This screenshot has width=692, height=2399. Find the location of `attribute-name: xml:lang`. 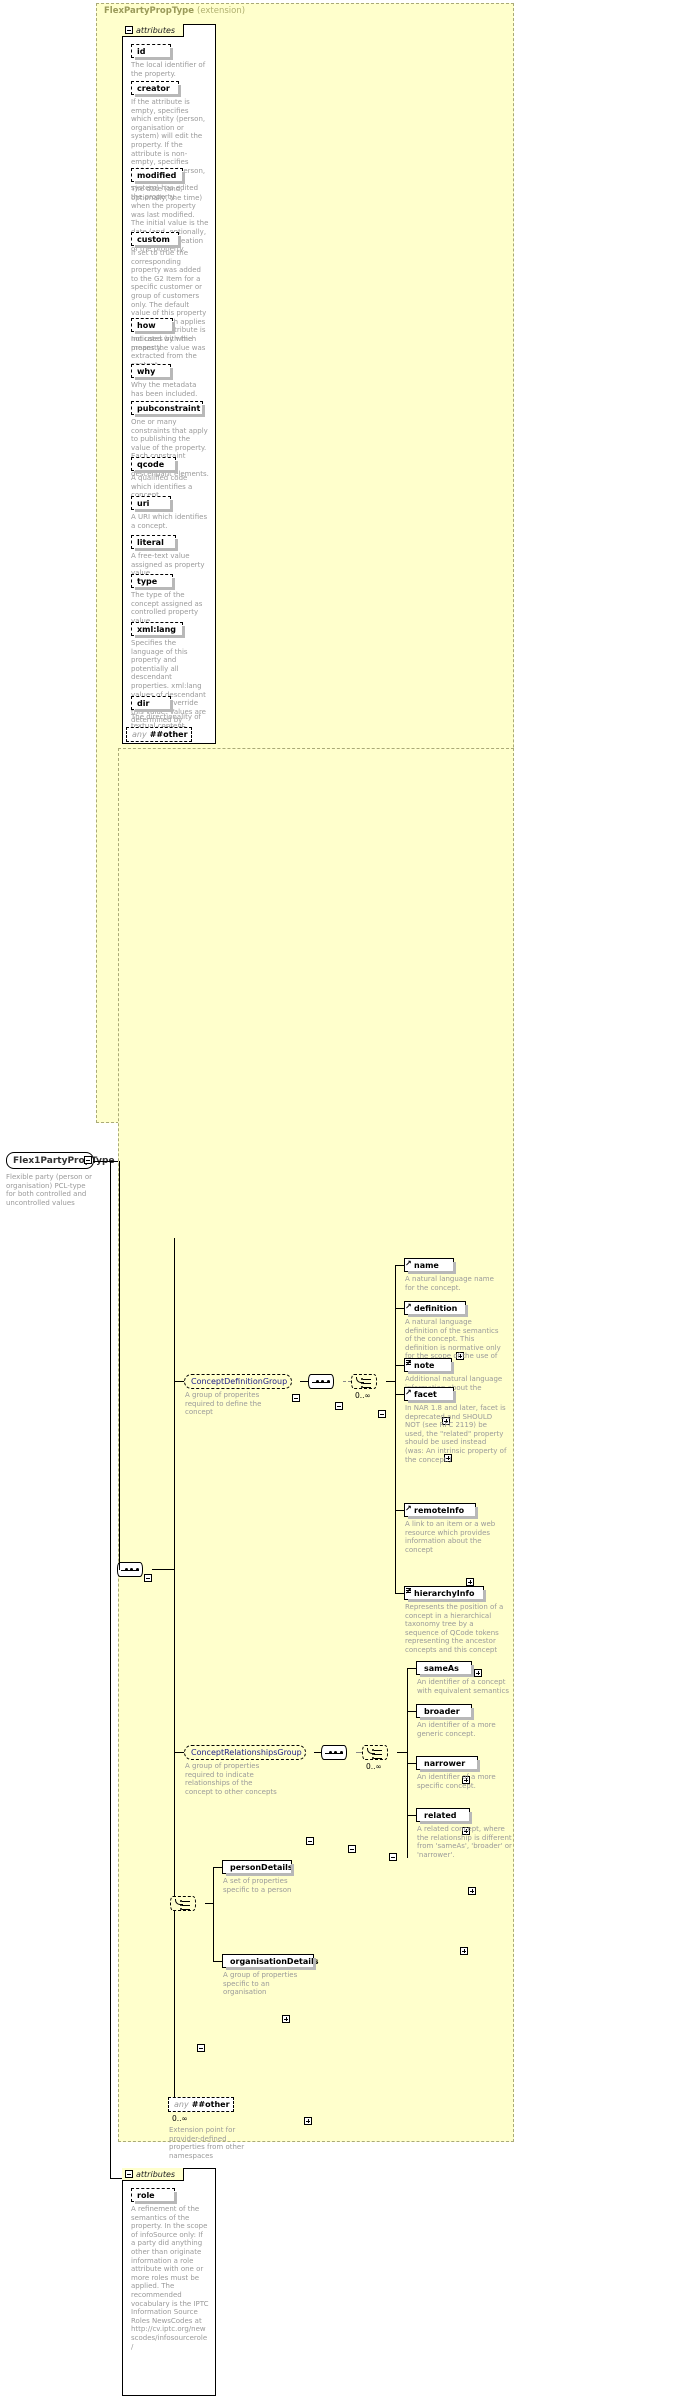

attribute-name: xml:lang is located at coordinates (156, 629).